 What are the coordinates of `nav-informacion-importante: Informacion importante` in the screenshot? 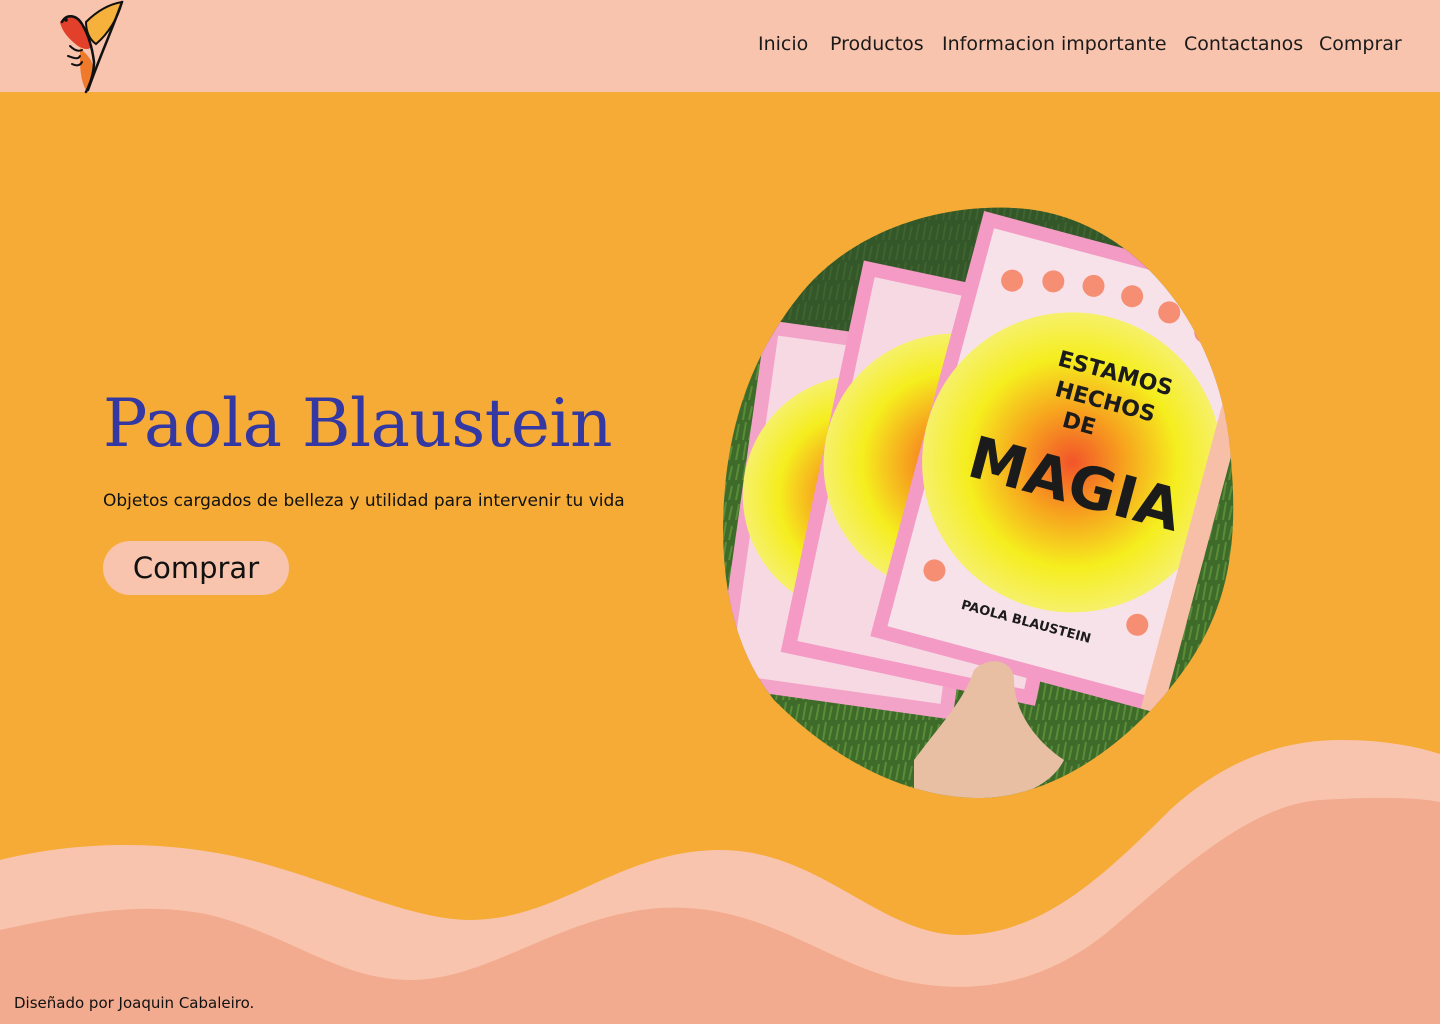 It's located at (1054, 44).